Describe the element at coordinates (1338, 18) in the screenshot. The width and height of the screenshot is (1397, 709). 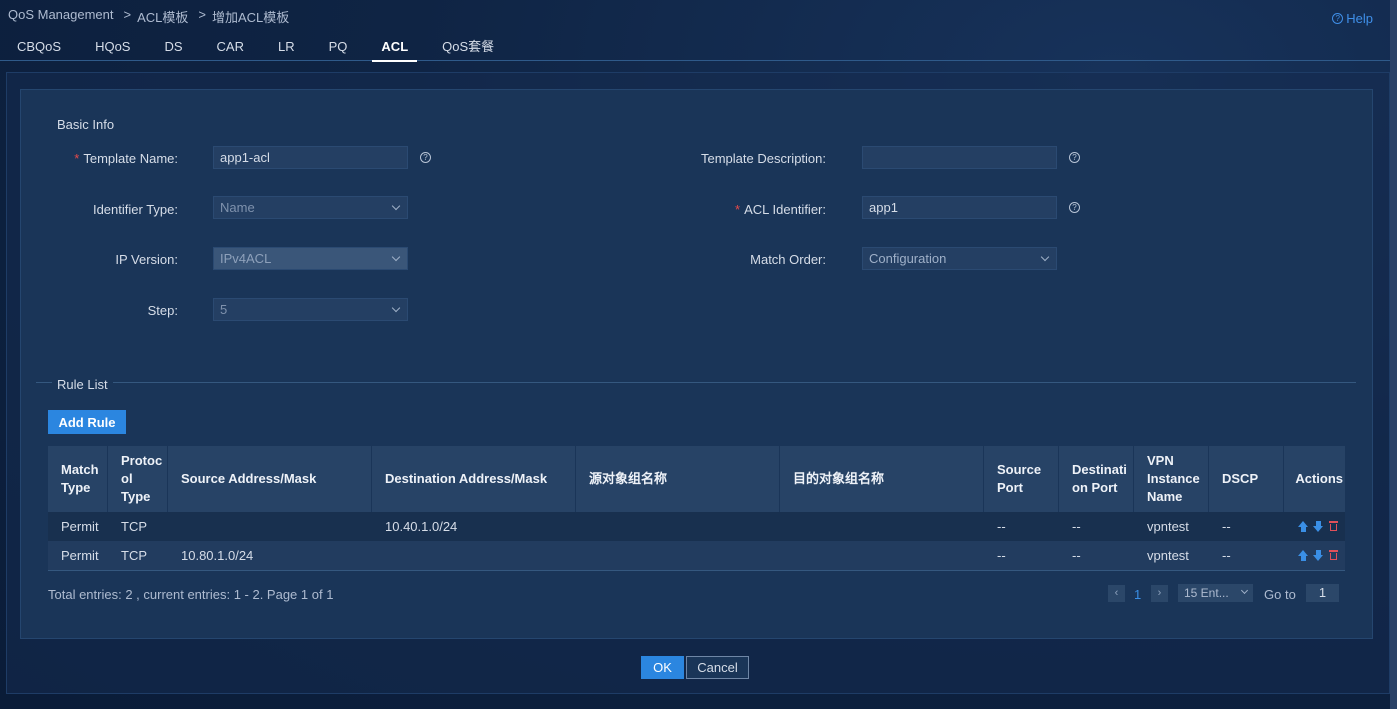
I see `help-icon: ?` at that location.